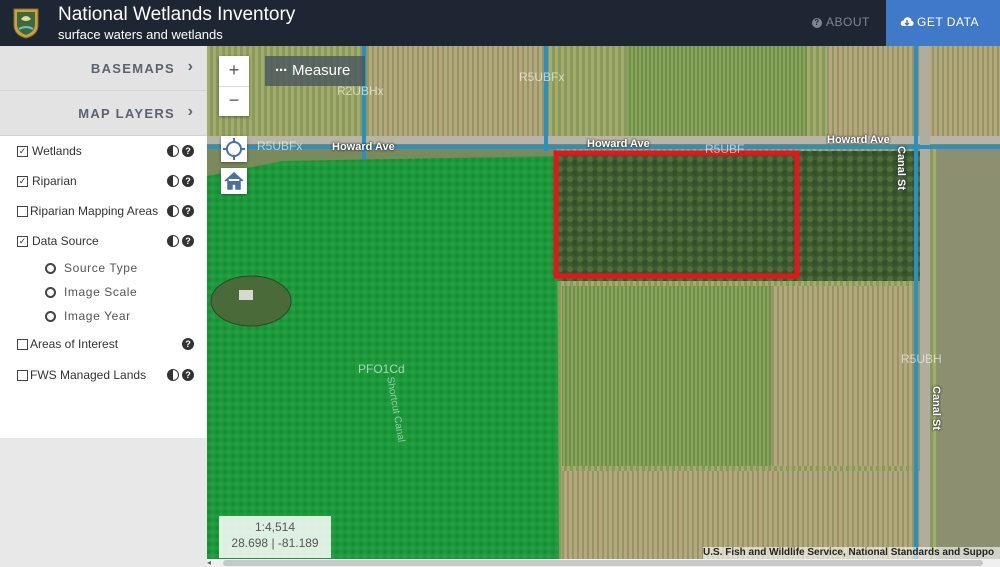 This screenshot has height=567, width=1000. What do you see at coordinates (921, 359) in the screenshot?
I see `wetland-label: R5UBH` at bounding box center [921, 359].